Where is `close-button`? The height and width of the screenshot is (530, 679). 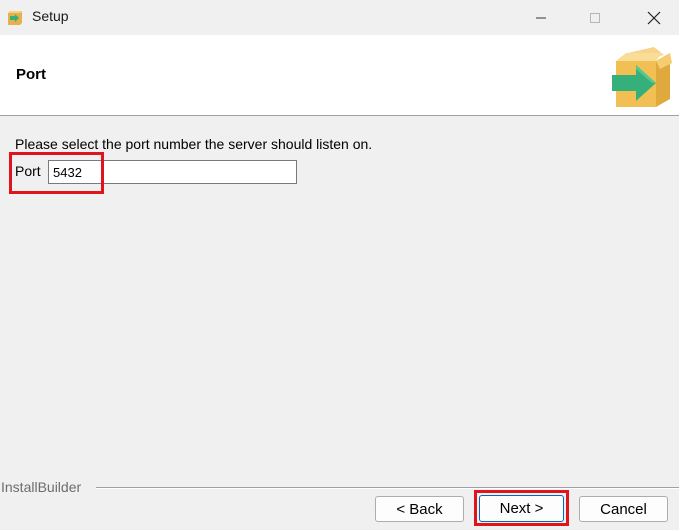
close-button is located at coordinates (654, 17).